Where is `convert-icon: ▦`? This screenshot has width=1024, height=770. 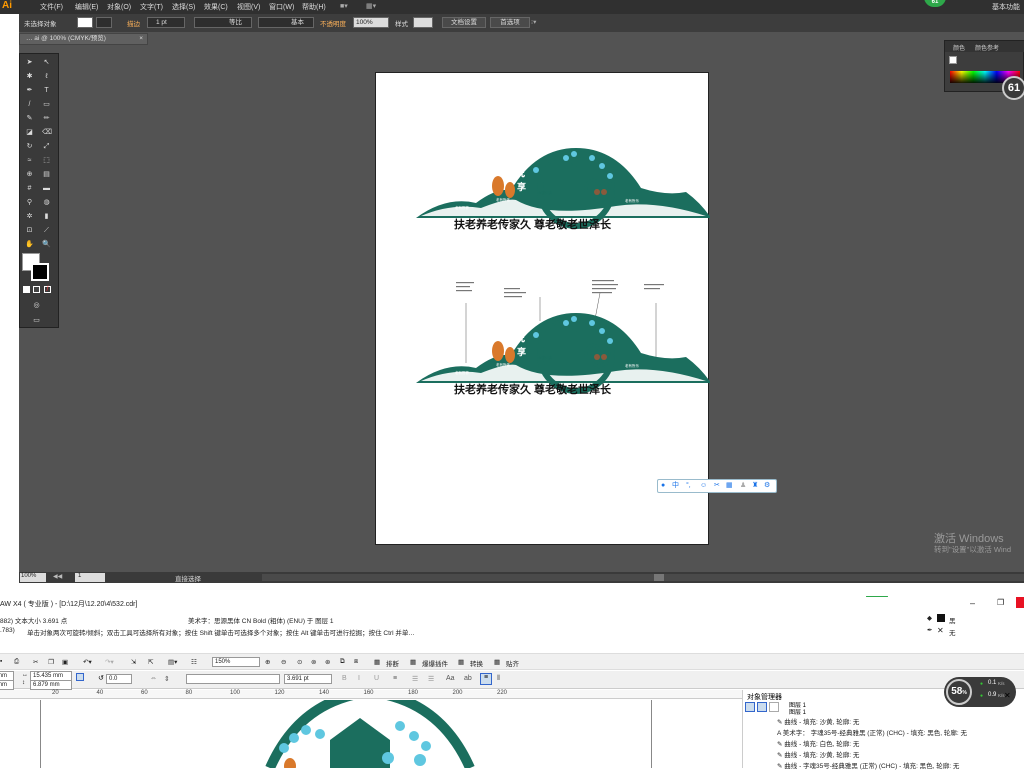 convert-icon: ▦ is located at coordinates (461, 662).